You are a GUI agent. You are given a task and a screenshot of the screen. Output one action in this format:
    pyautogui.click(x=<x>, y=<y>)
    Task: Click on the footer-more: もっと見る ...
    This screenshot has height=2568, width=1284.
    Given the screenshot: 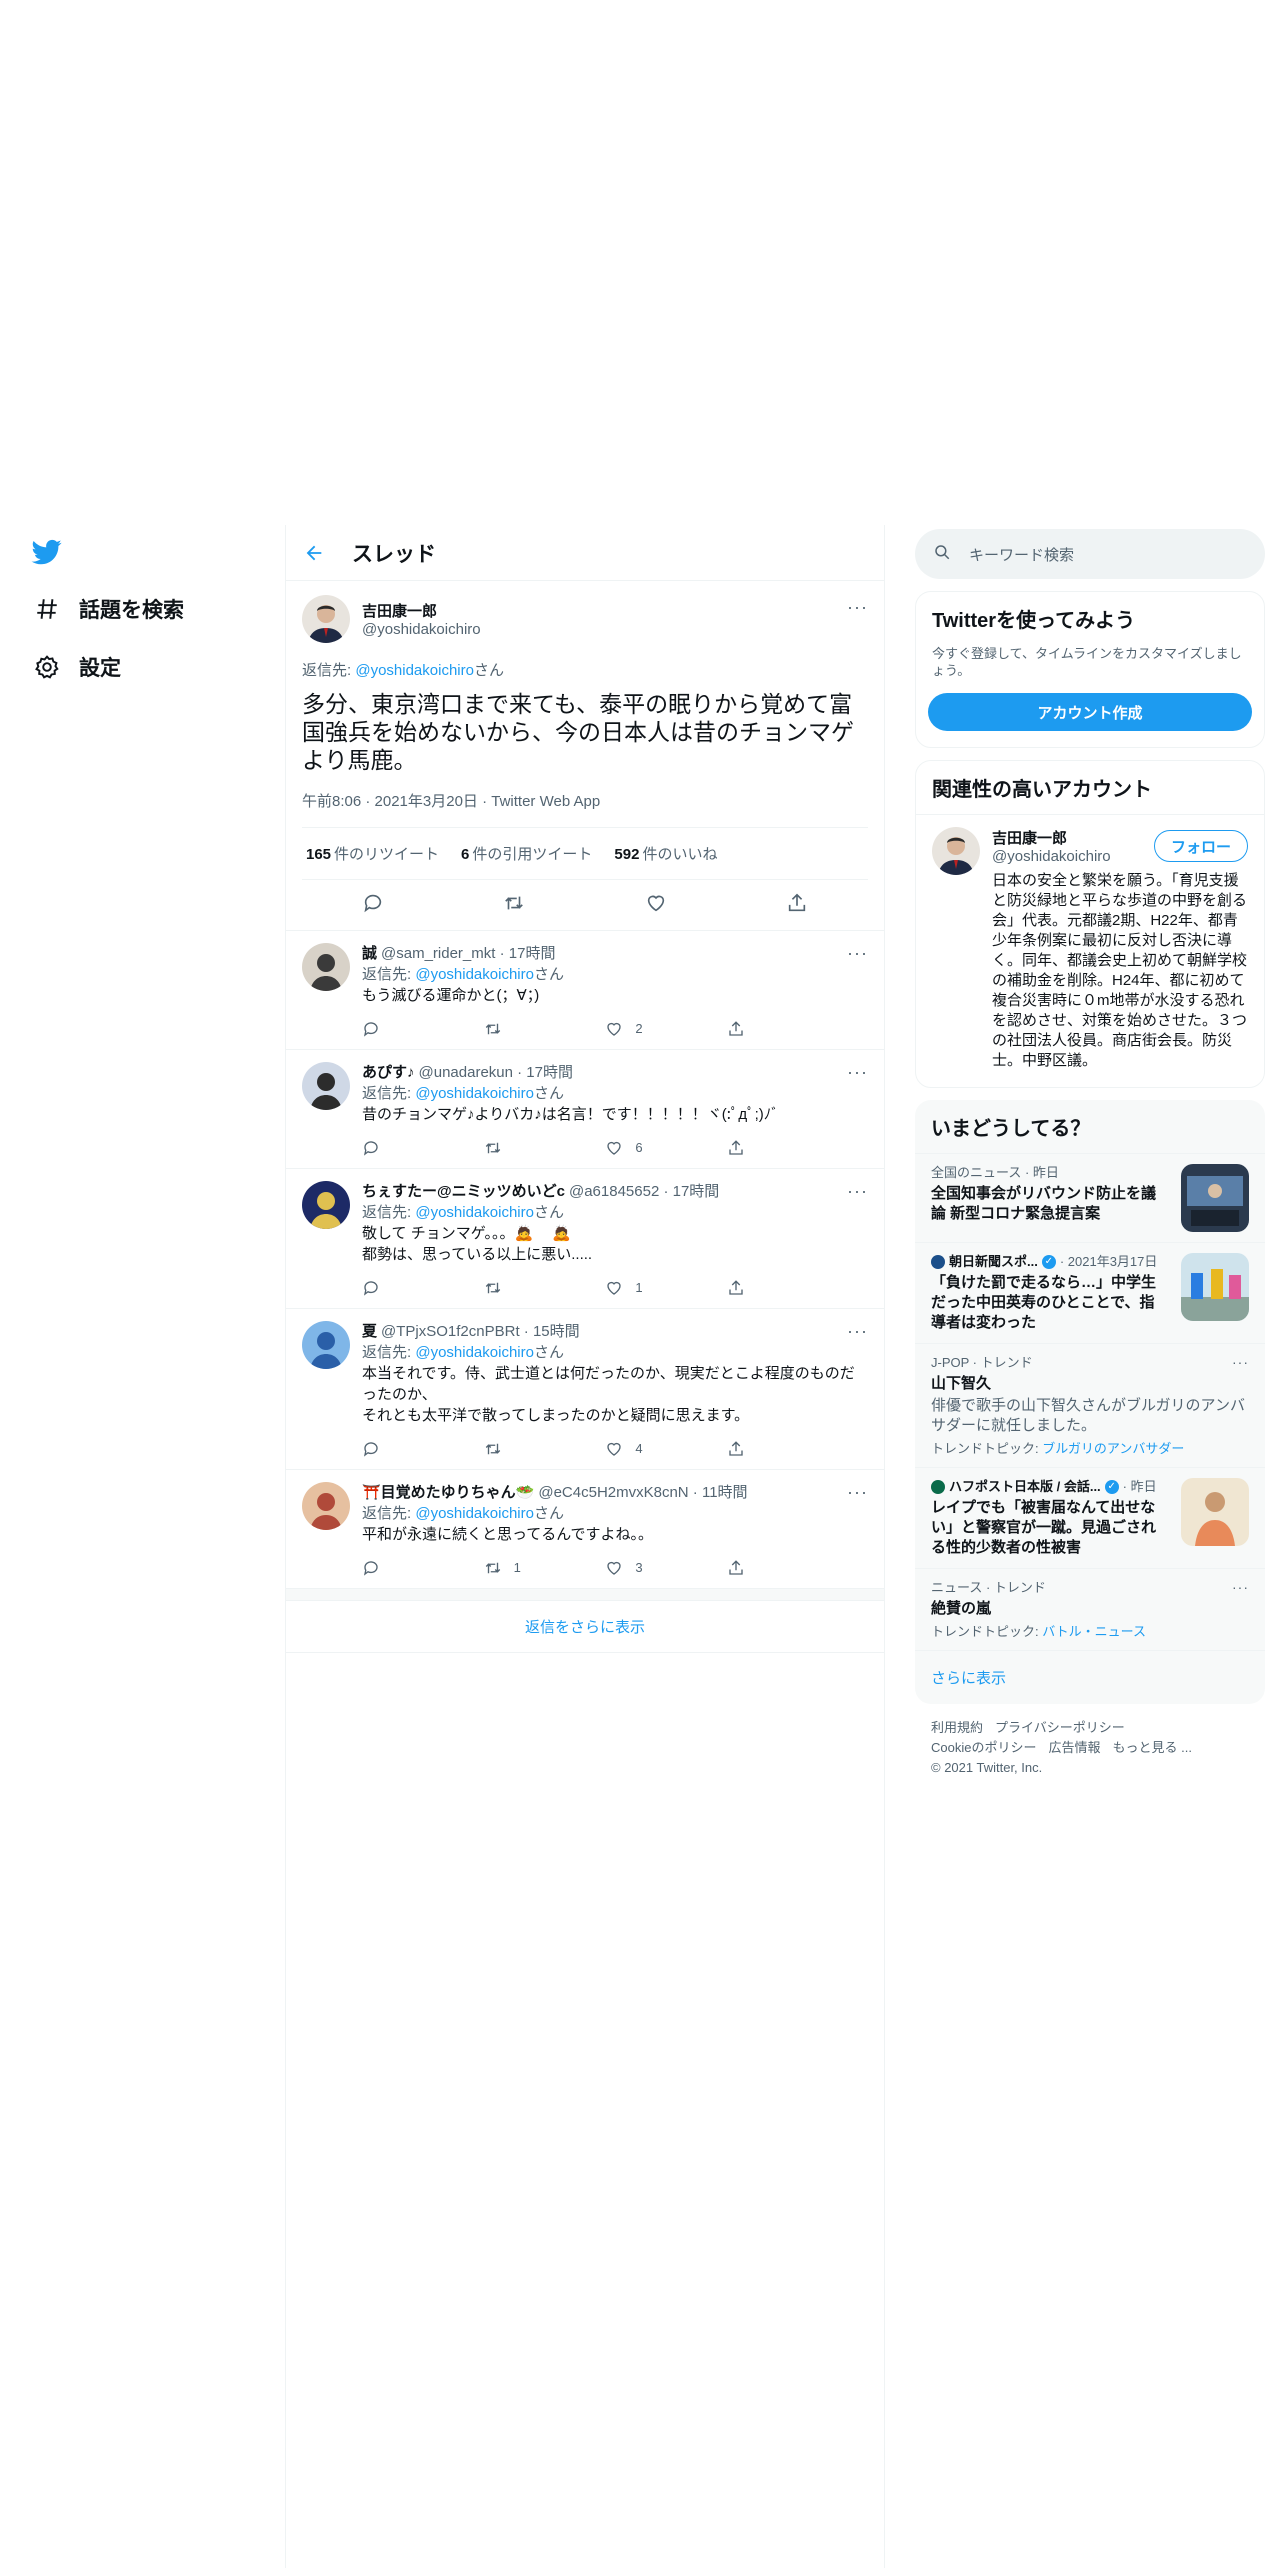 What is the action you would take?
    pyautogui.click(x=1151, y=1747)
    